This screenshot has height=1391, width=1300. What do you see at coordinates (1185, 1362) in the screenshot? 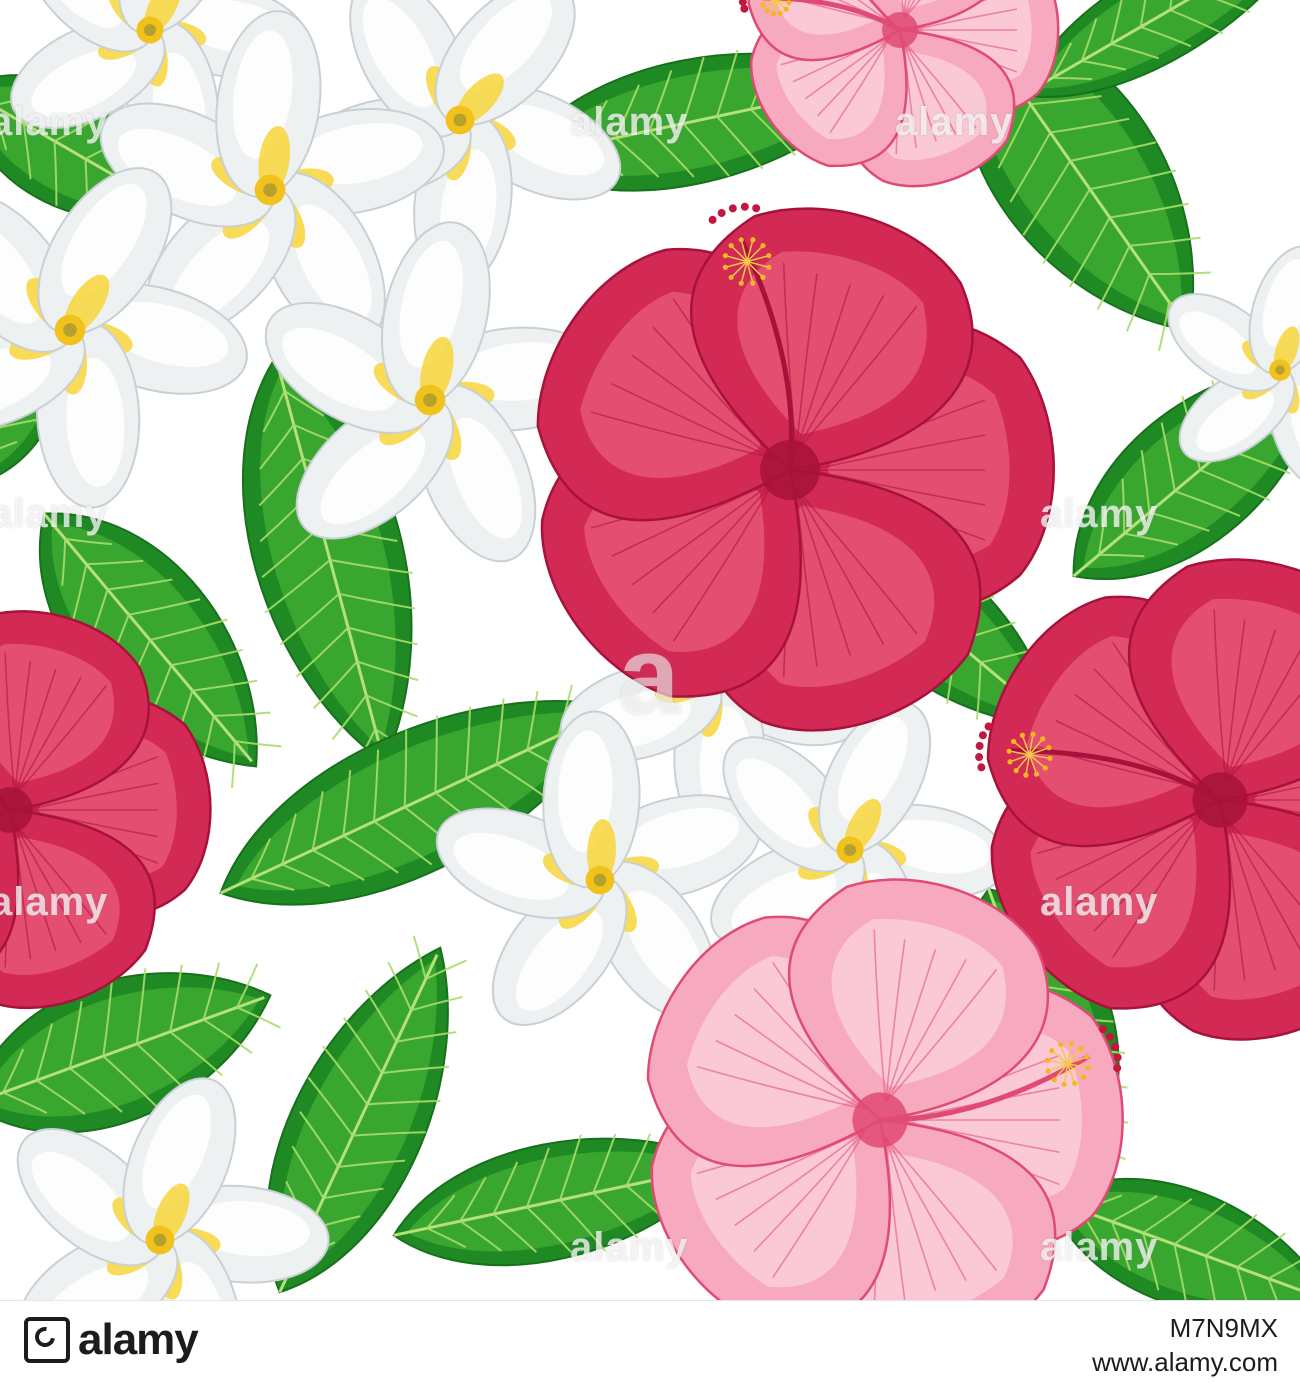
I see `site-url: www.alamy.com` at bounding box center [1185, 1362].